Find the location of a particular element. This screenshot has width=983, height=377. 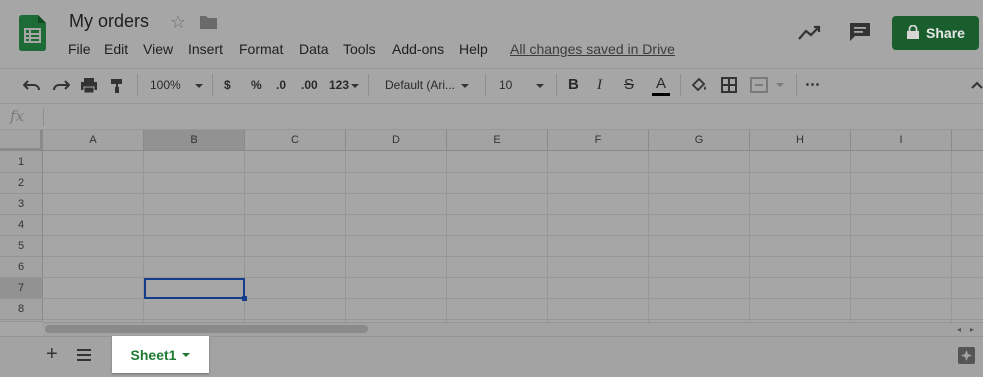

menu-help: Help is located at coordinates (473, 49).